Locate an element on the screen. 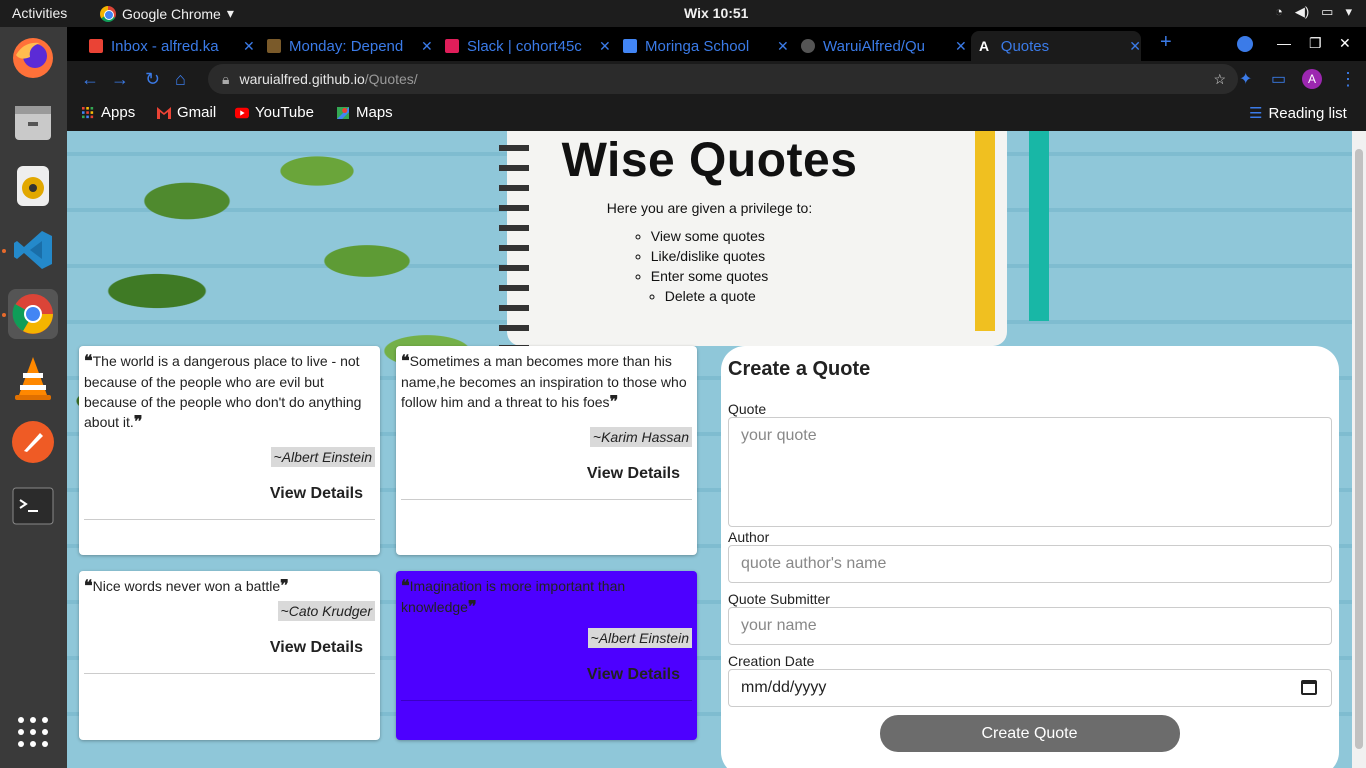 This screenshot has width=1366, height=768. reload-icon: ↻ is located at coordinates (152, 79).